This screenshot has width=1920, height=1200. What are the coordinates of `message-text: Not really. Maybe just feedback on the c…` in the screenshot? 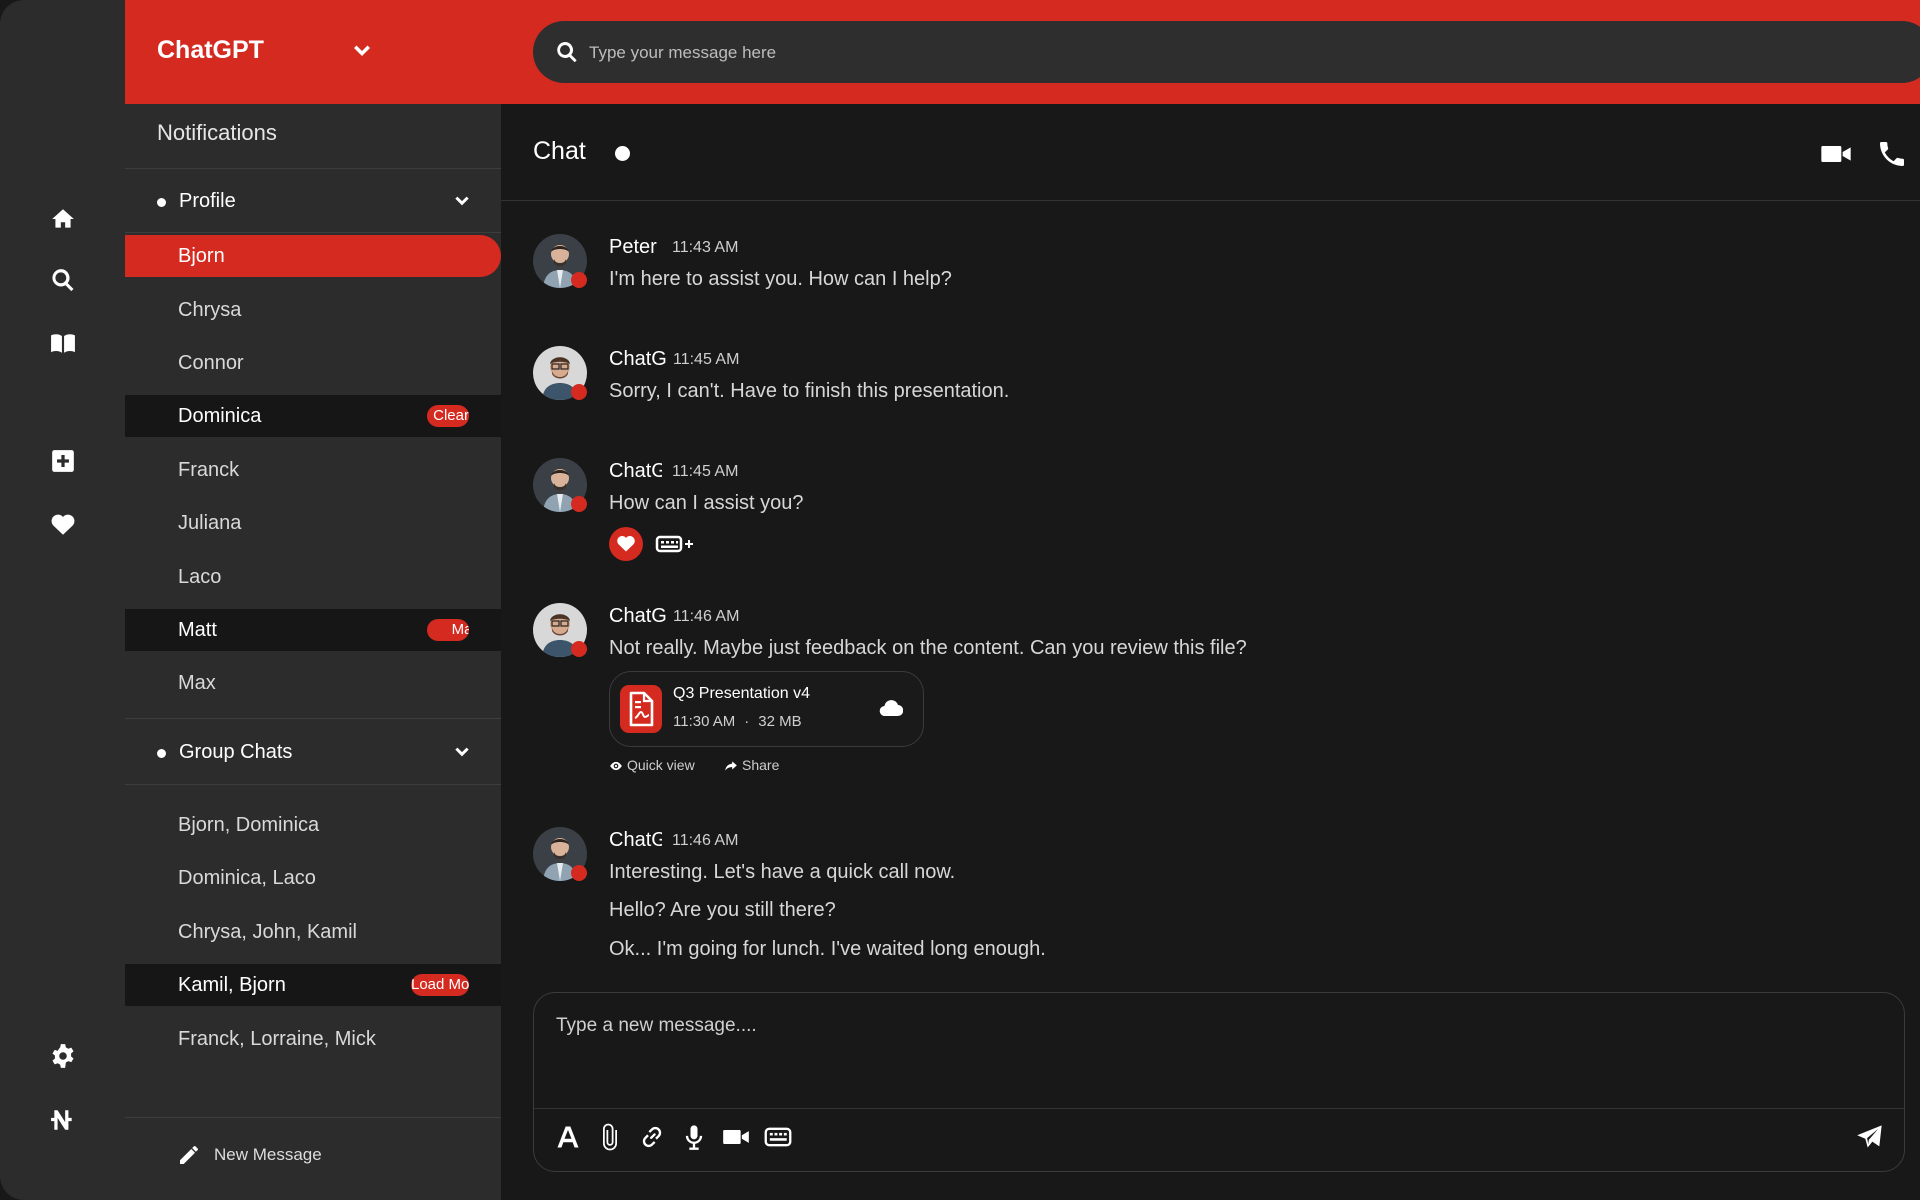 It's located at (928, 648).